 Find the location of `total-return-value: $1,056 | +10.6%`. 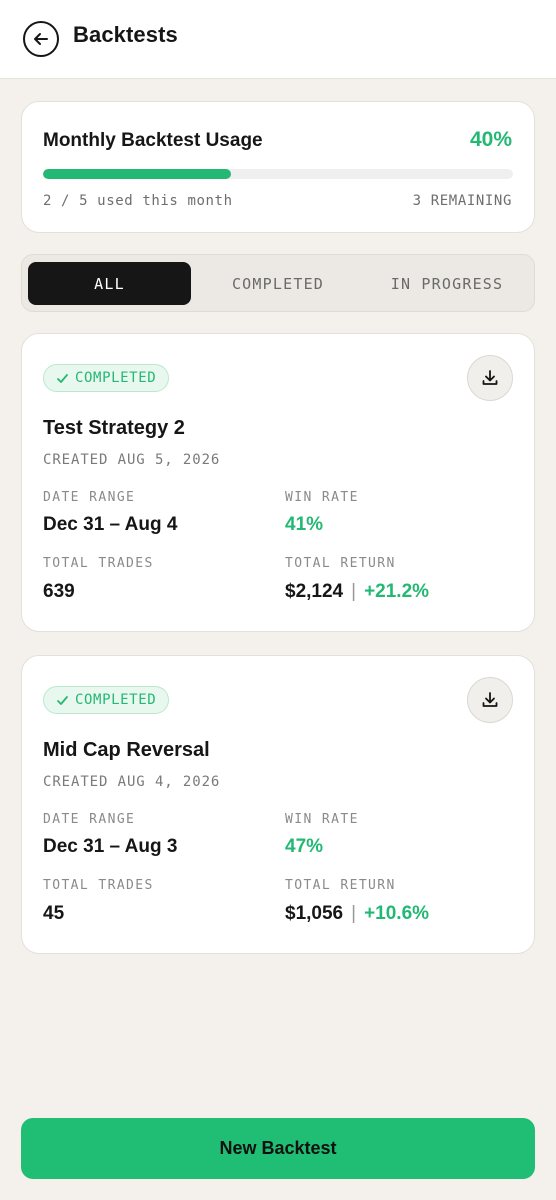

total-return-value: $1,056 | +10.6% is located at coordinates (357, 914).